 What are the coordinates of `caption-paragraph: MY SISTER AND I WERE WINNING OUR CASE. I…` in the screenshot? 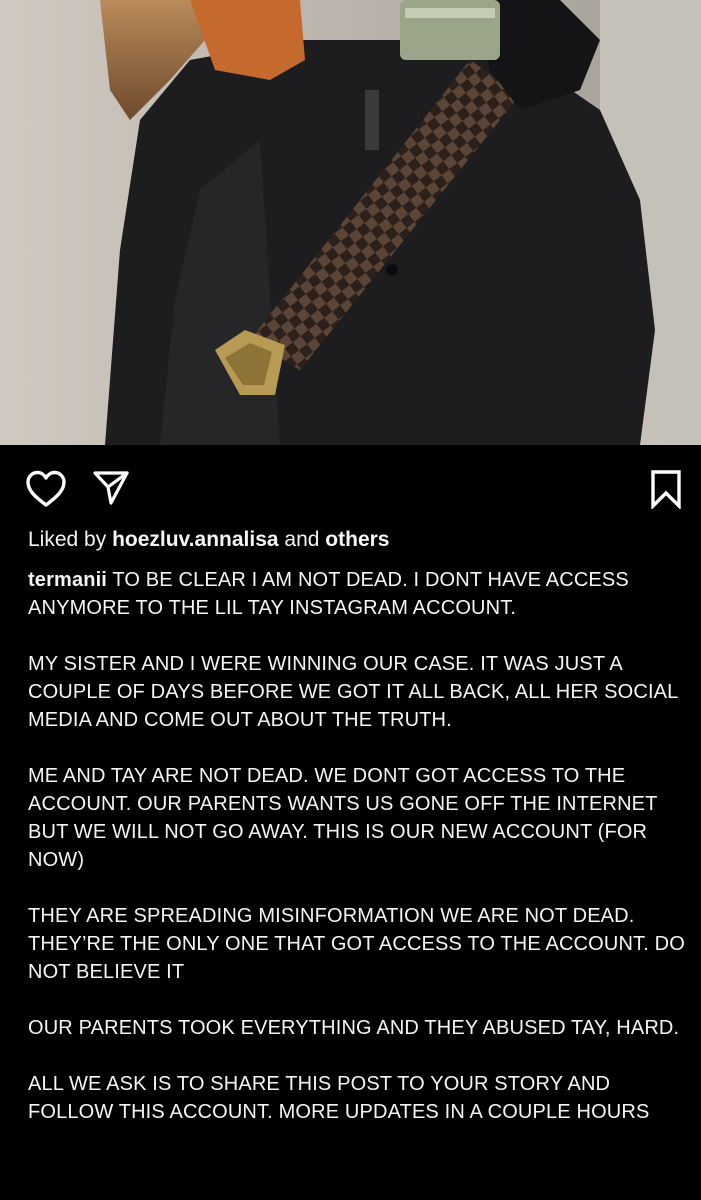 It's located at (353, 692).